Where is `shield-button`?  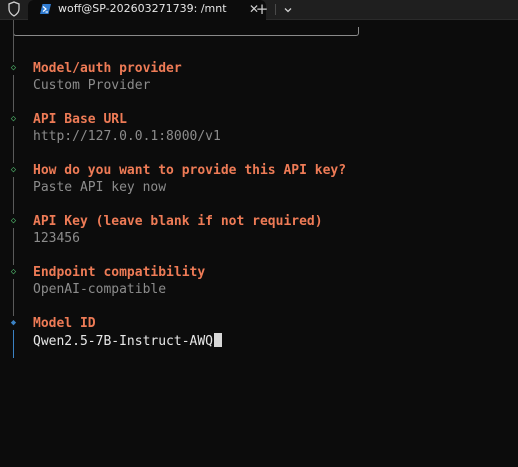 shield-button is located at coordinates (14, 9).